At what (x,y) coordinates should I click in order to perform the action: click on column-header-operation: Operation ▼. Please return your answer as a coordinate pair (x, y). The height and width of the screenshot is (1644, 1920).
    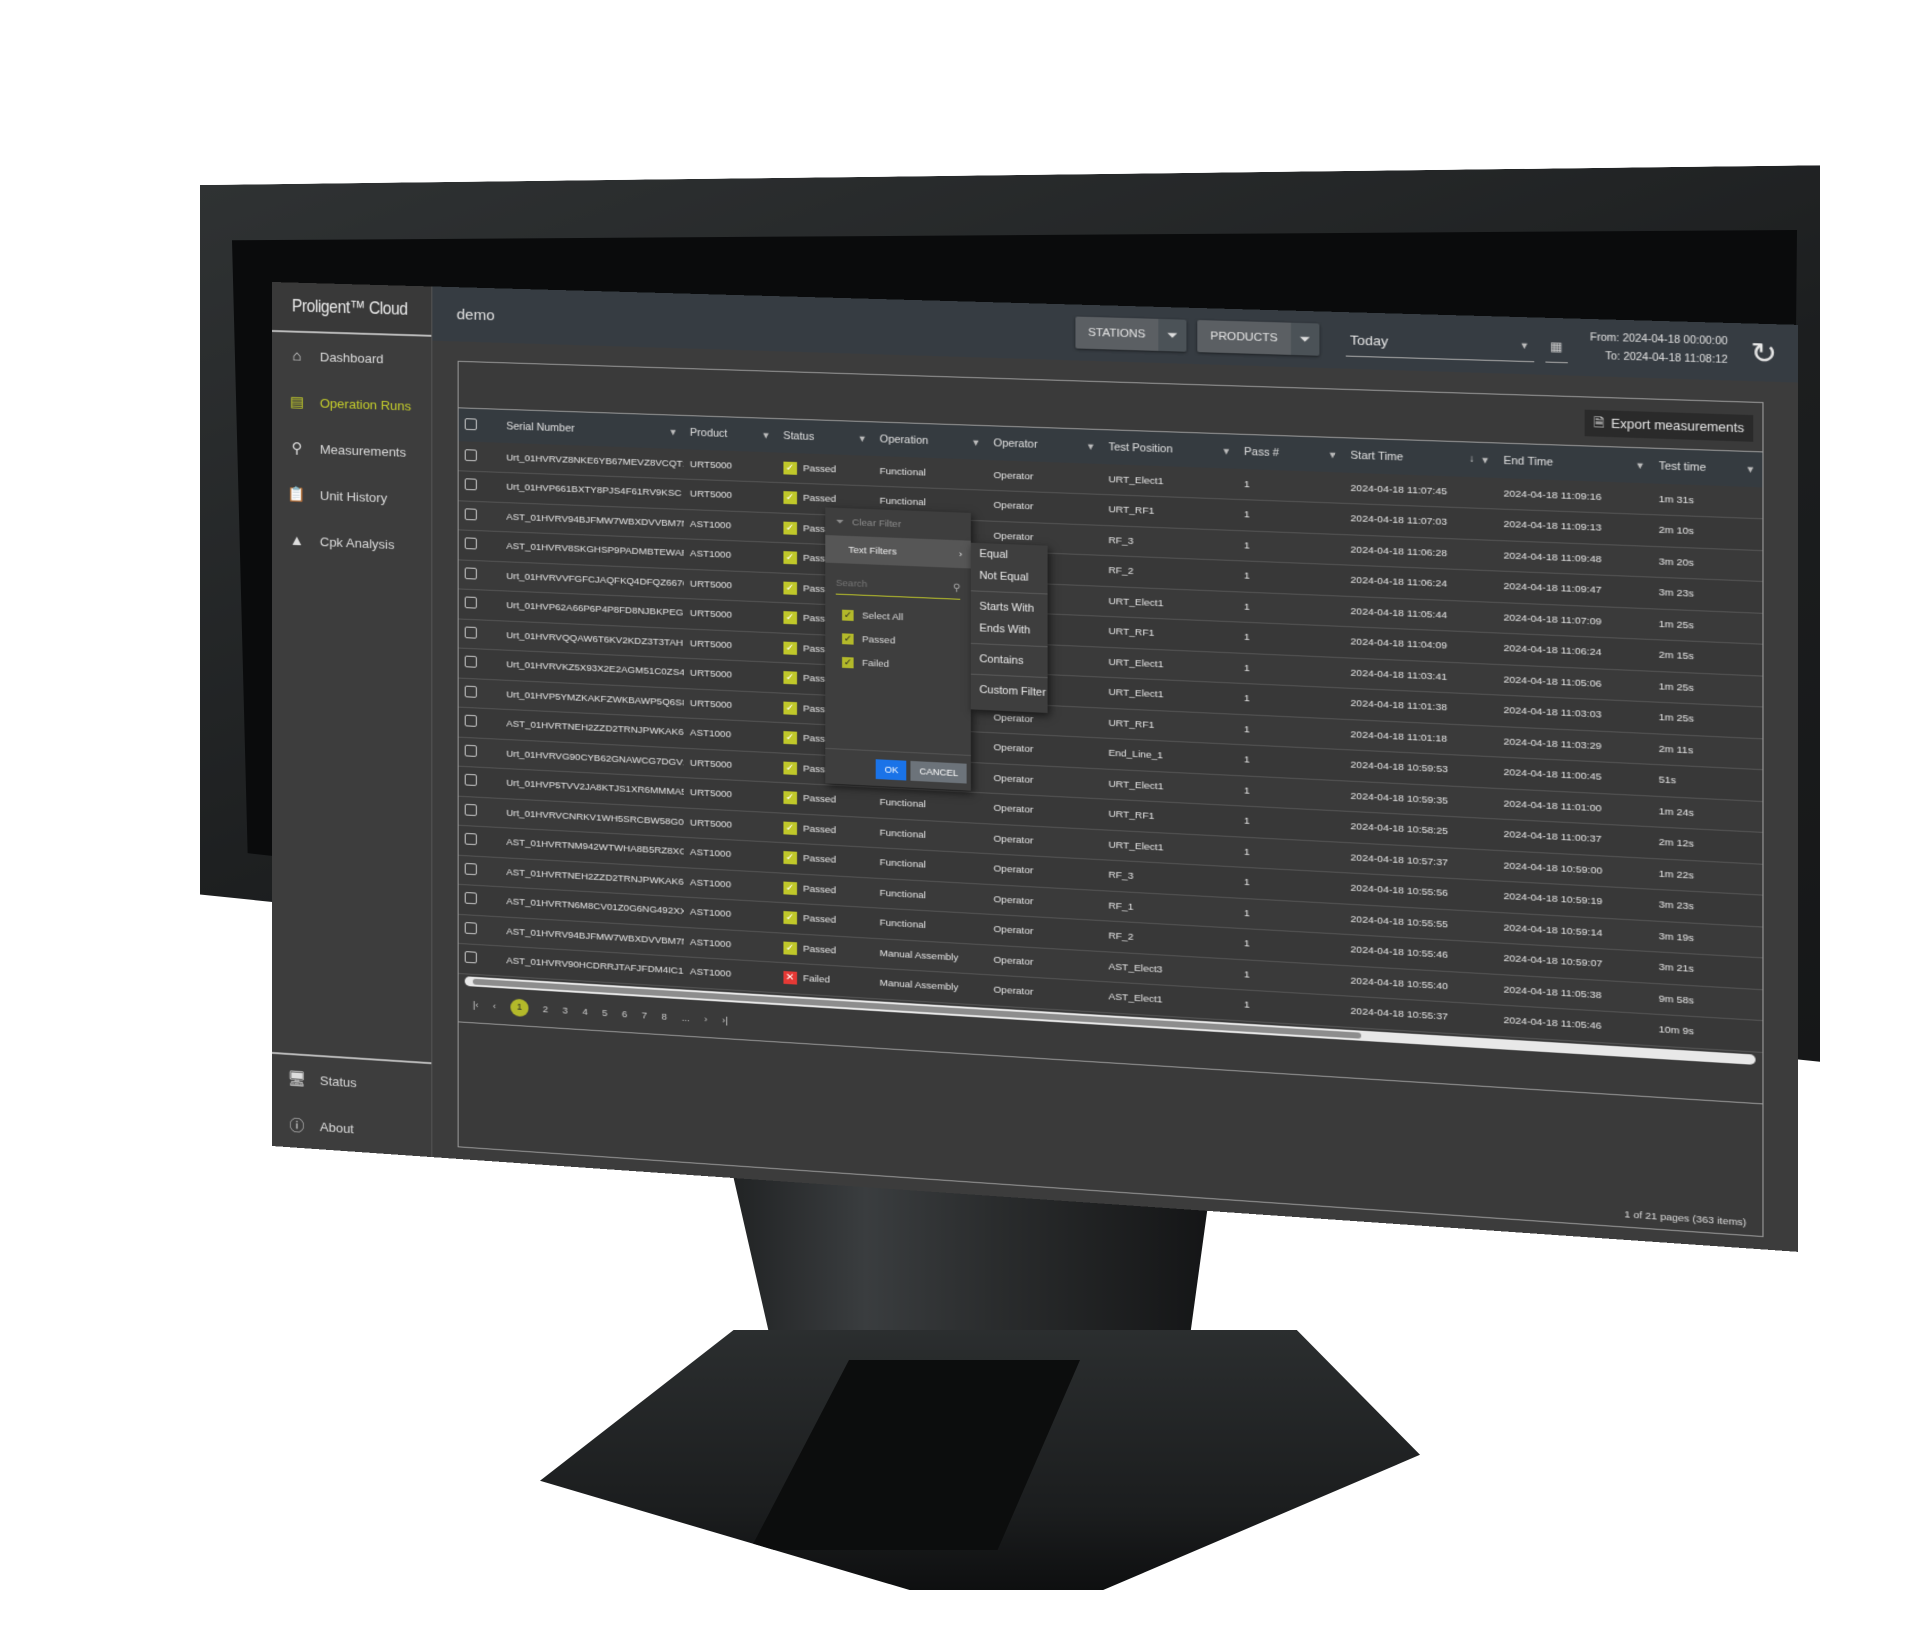
    Looking at the image, I should click on (930, 441).